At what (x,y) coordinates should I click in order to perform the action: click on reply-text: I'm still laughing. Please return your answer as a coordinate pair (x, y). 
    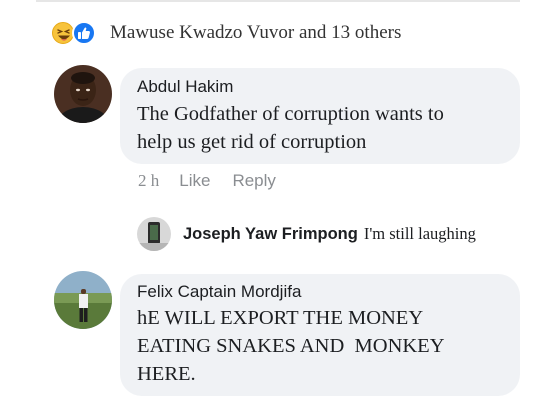
    Looking at the image, I should click on (419, 233).